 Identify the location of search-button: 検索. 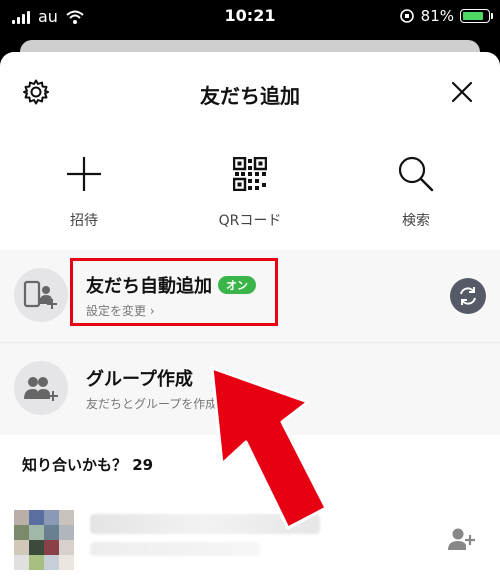
(416, 192).